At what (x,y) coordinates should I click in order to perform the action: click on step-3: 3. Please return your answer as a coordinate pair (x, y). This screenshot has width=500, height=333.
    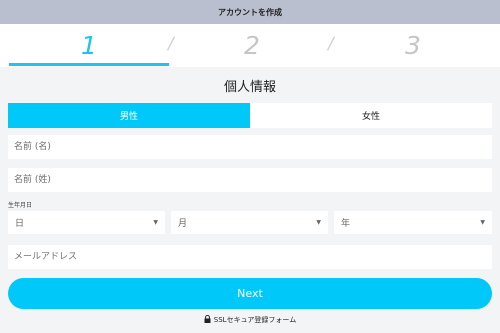
    Looking at the image, I should click on (413, 45).